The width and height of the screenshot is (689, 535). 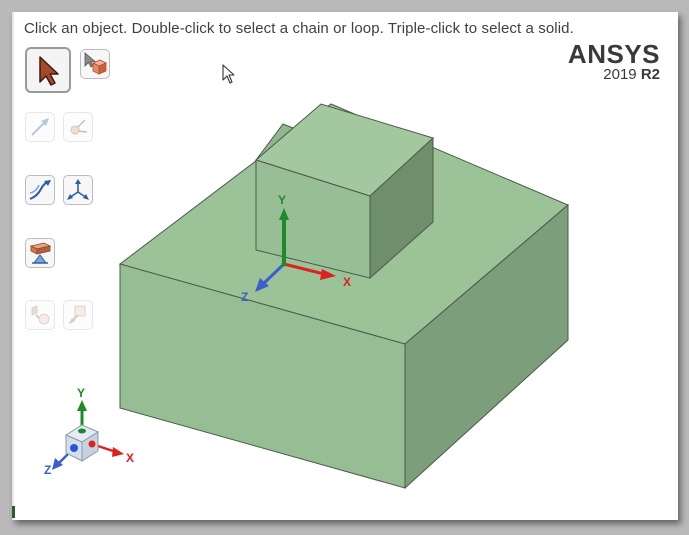 I want to click on orientation-z-label: Z, so click(x=47, y=470).